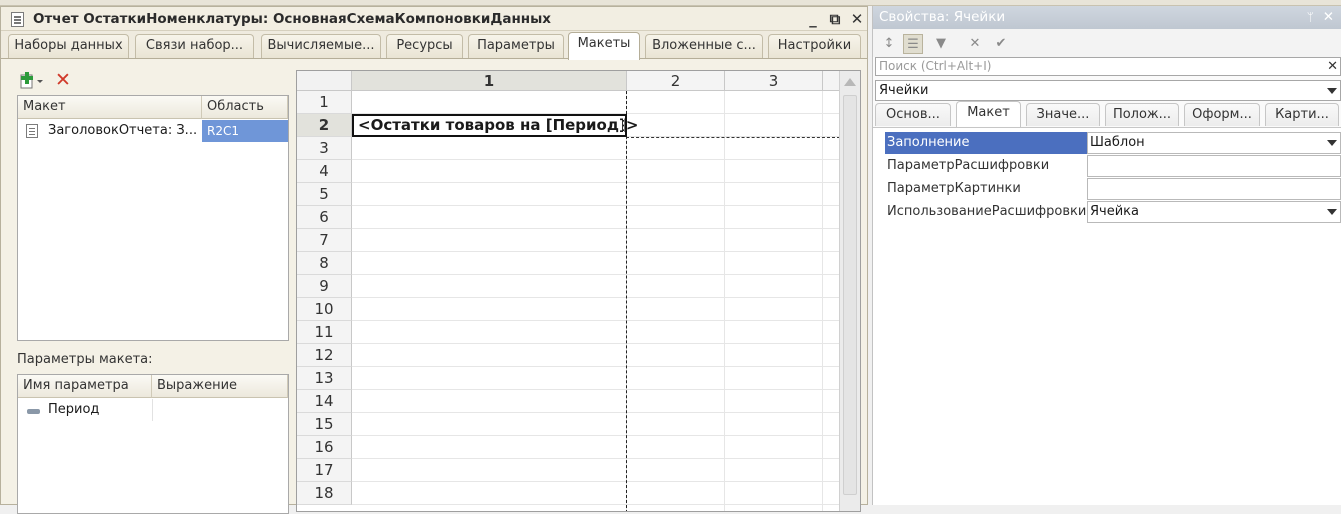 Image resolution: width=1341 pixels, height=514 pixels. Describe the element at coordinates (324, 125) in the screenshot. I see `row-header-2: 2` at that location.